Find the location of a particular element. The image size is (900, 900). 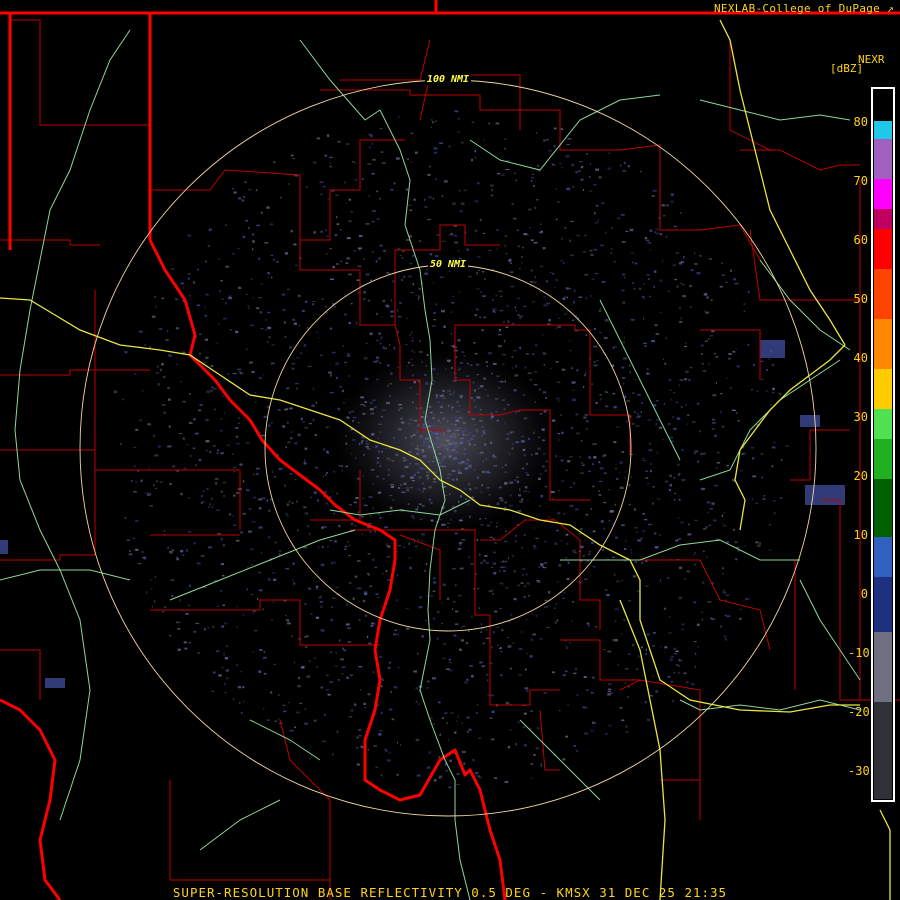

credit-label: NEXLAB-College of DuPage ↗ is located at coordinates (804, 8).